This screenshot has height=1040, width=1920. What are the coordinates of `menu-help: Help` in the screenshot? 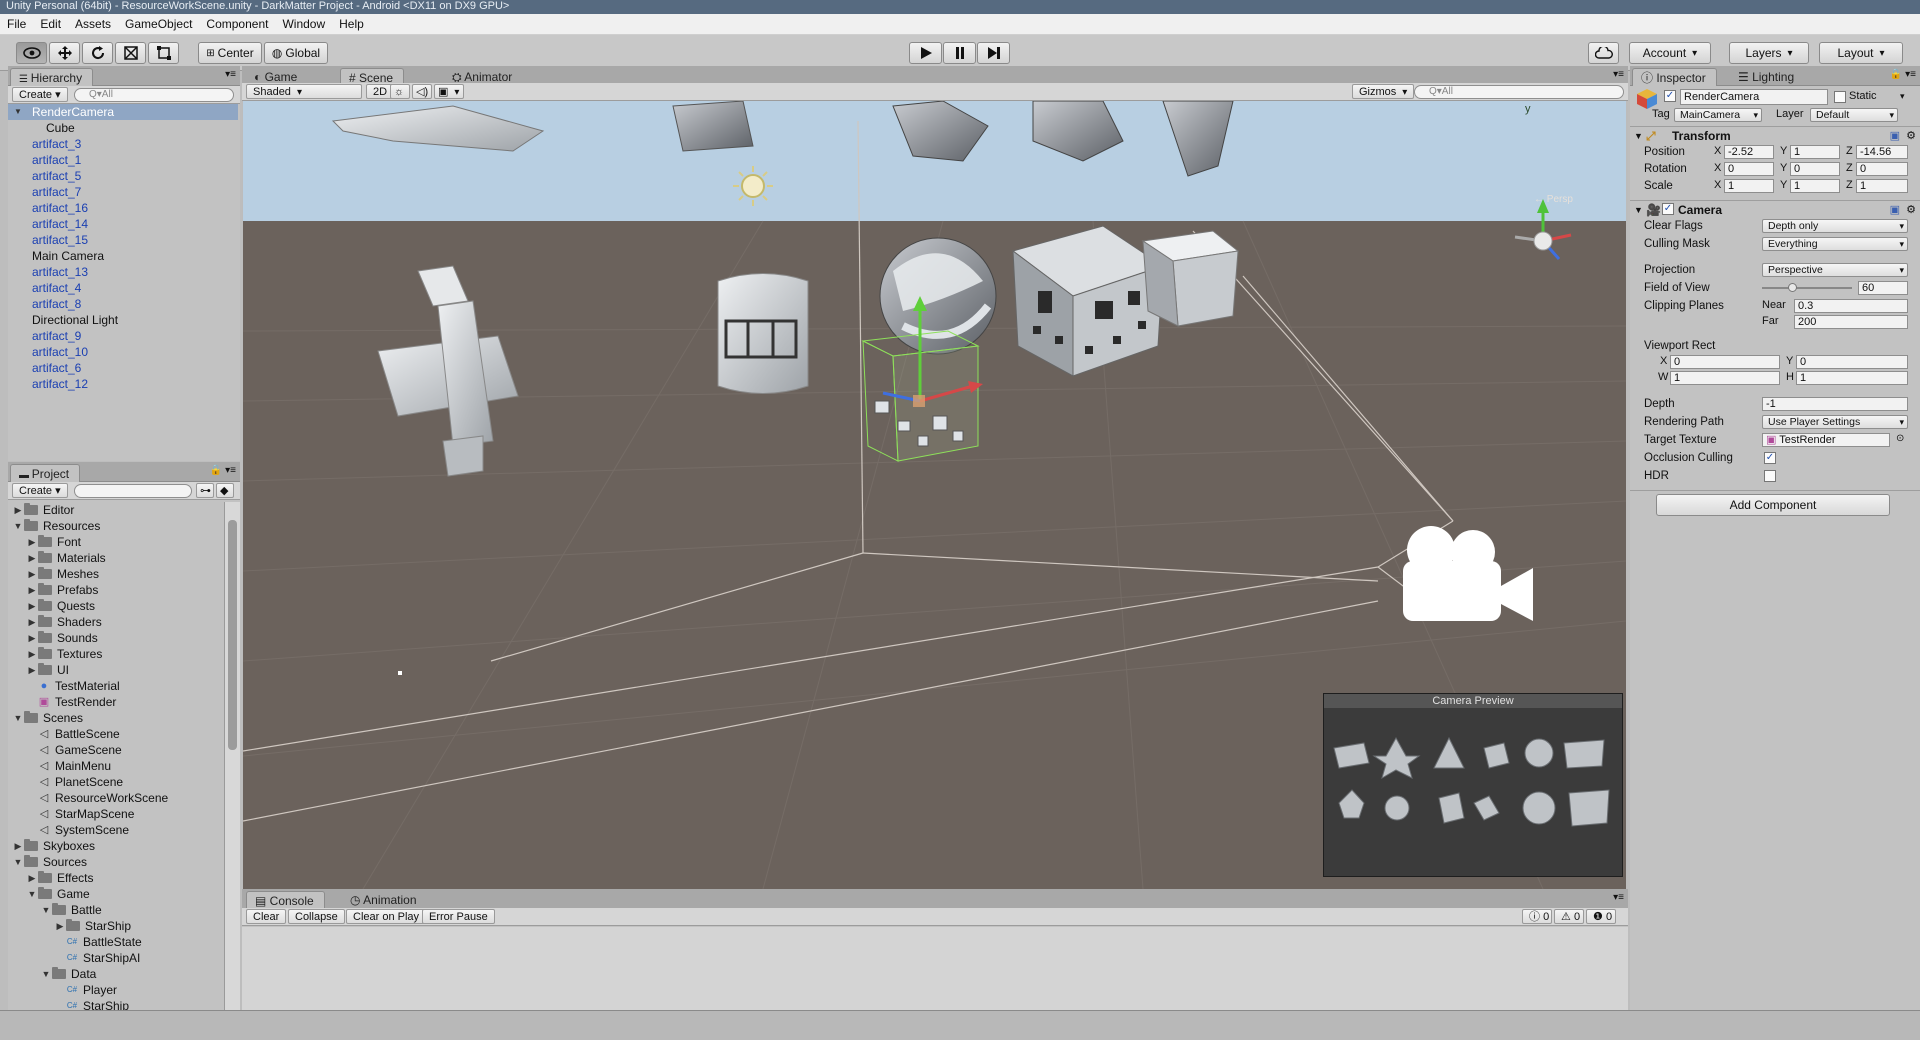 It's located at (351, 24).